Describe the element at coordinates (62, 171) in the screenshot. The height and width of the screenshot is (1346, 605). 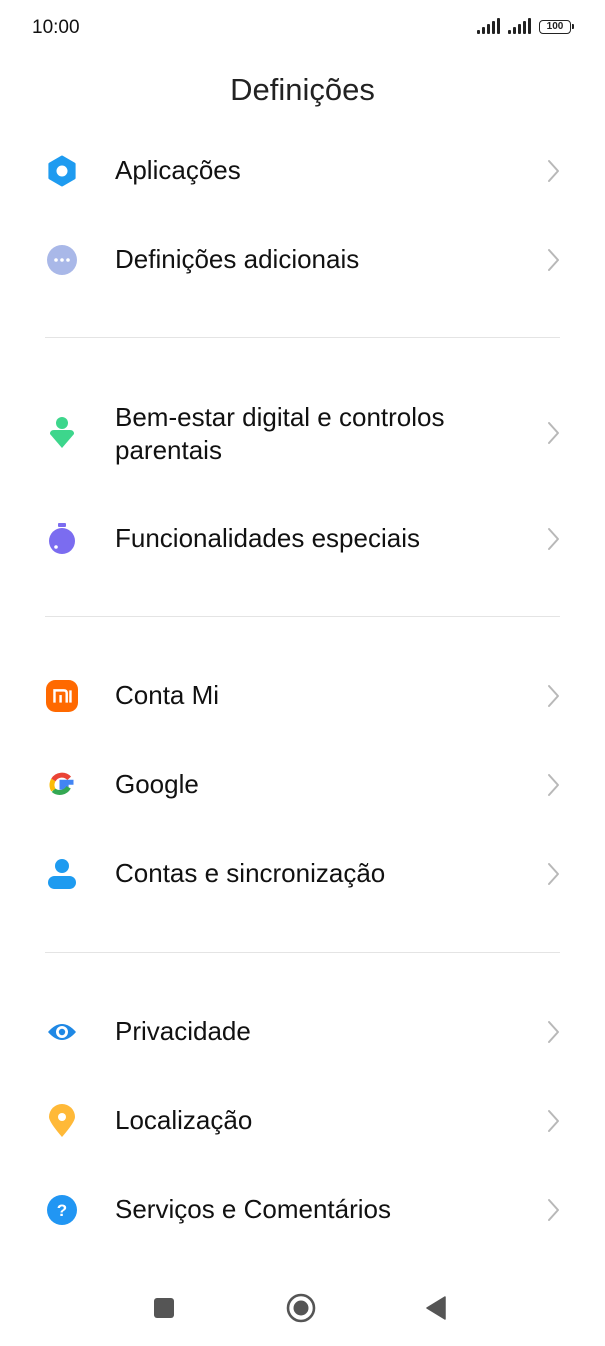
I see `gear-icon` at that location.